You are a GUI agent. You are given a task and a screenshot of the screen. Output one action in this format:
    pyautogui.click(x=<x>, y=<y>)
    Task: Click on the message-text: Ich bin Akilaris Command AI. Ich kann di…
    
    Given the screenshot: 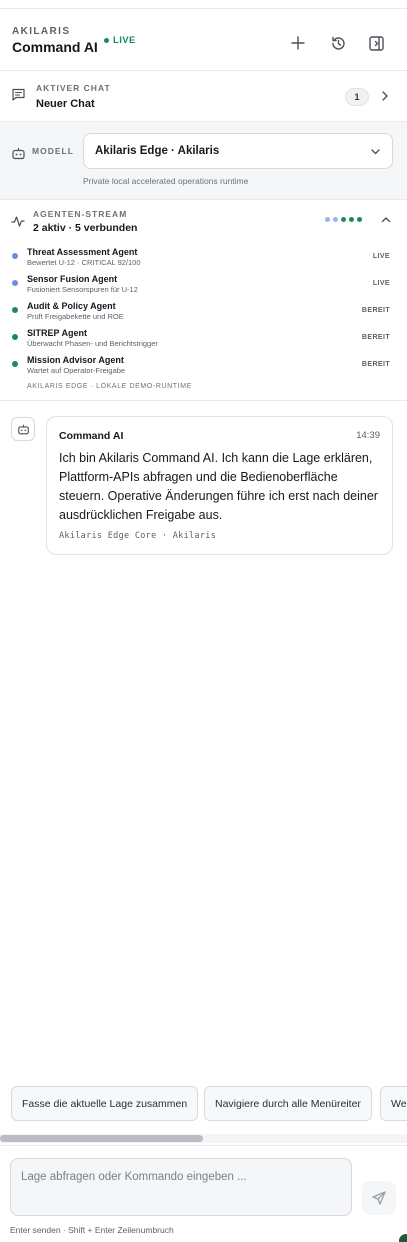 What is the action you would take?
    pyautogui.click(x=218, y=486)
    